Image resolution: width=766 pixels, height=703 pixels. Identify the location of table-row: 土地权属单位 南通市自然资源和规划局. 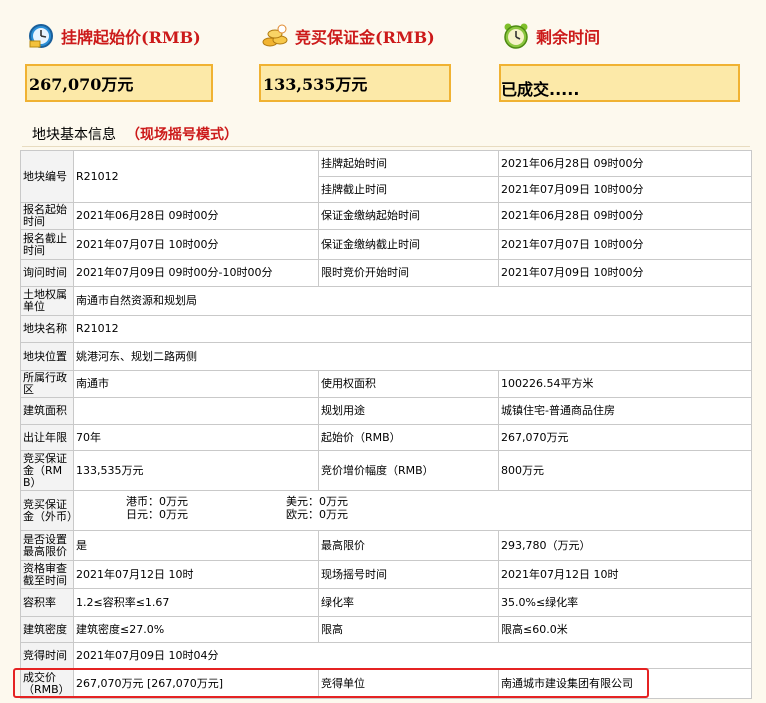
(386, 301).